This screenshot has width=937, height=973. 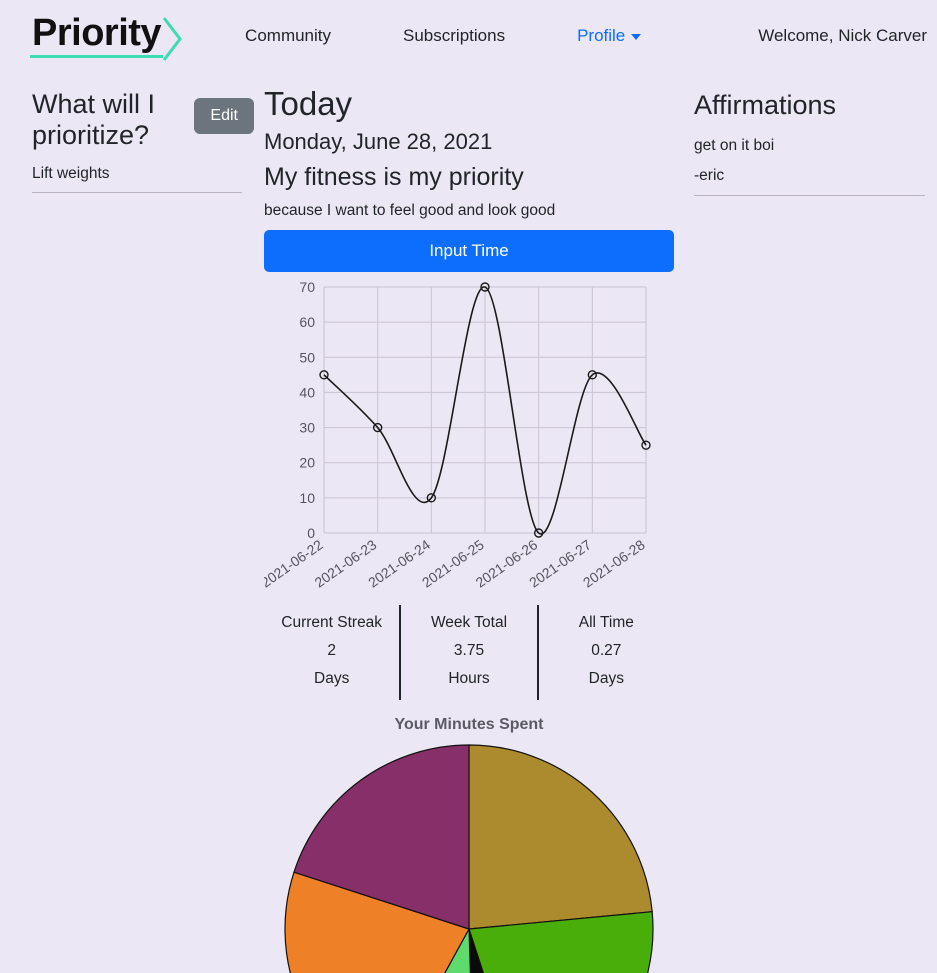 I want to click on affirmation-author: -eric, so click(x=809, y=181).